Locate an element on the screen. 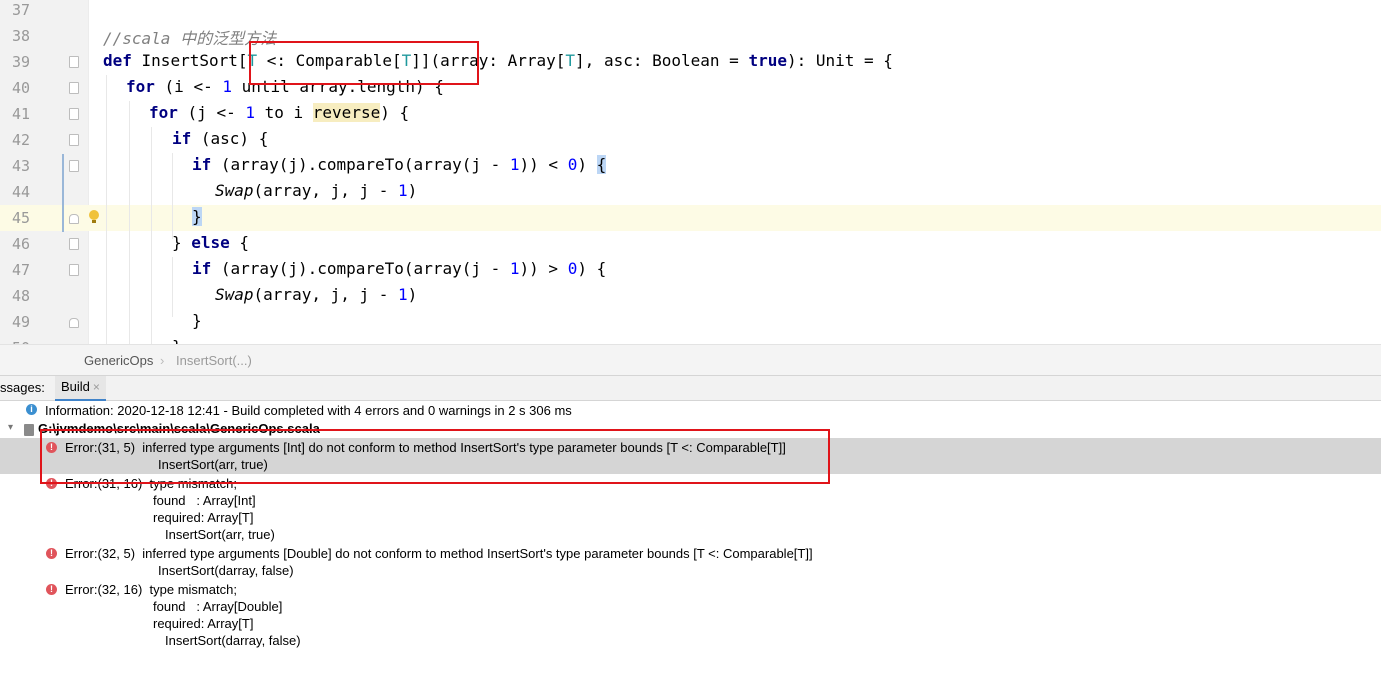 Image resolution: width=1381 pixels, height=699 pixels. code-line: 45} is located at coordinates (690, 218).